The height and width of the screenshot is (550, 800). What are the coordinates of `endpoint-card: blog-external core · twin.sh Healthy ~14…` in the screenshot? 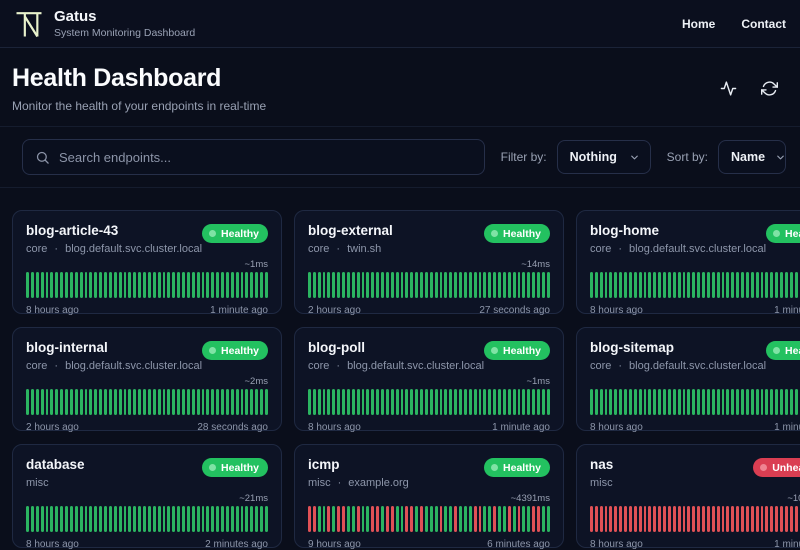 It's located at (428, 263).